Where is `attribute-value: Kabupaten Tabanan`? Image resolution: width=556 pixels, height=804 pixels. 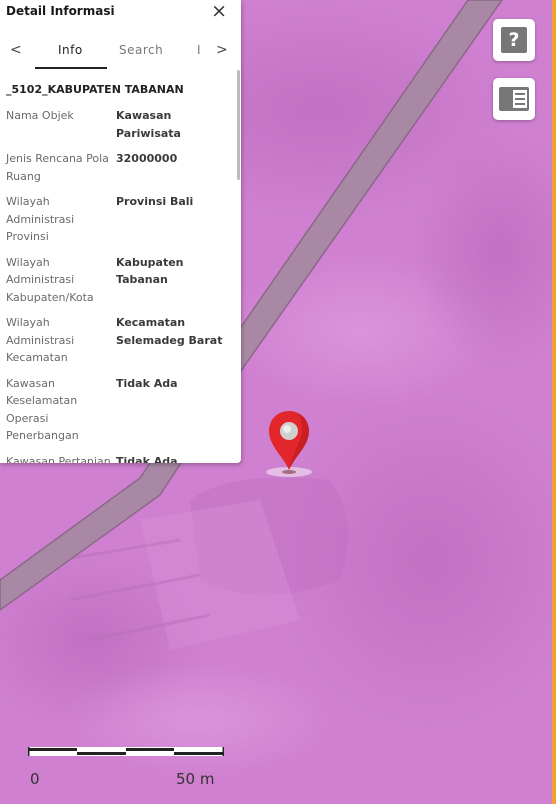
attribute-value: Kabupaten Tabanan is located at coordinates (150, 271).